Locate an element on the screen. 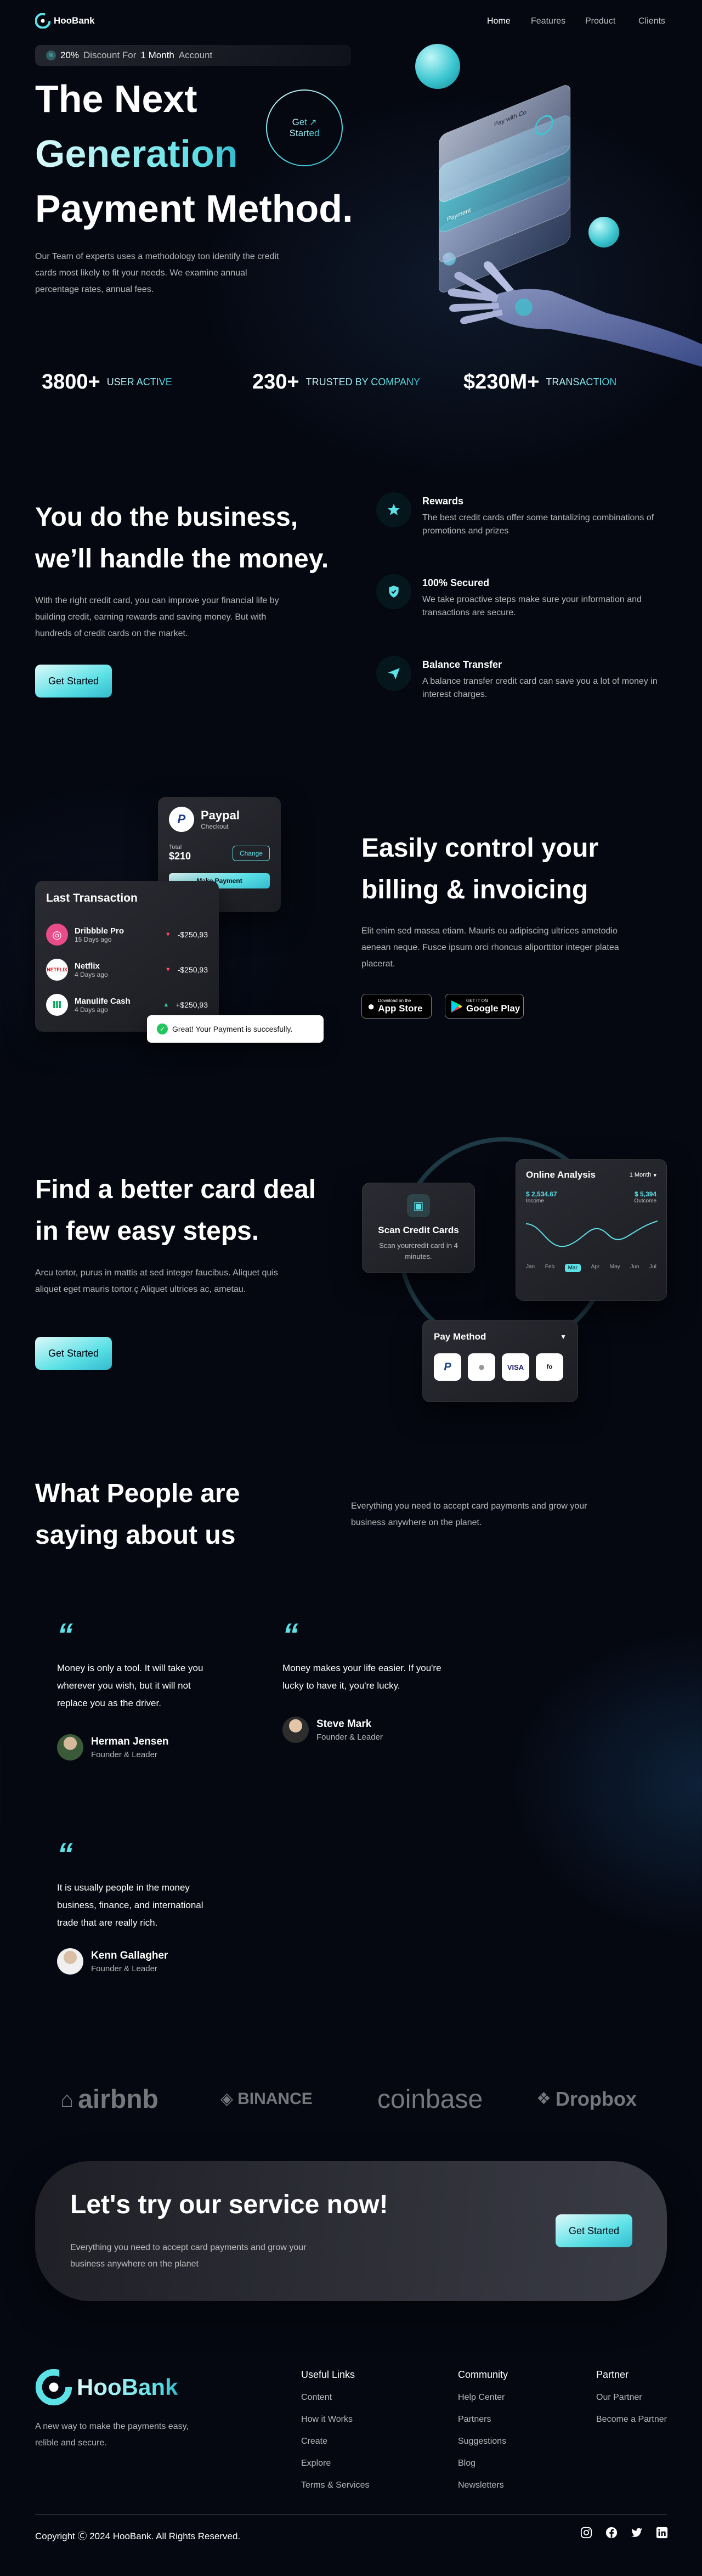 This screenshot has width=702, height=2576. discount-badge: % 20% Discount For 1 Month Account is located at coordinates (193, 55).